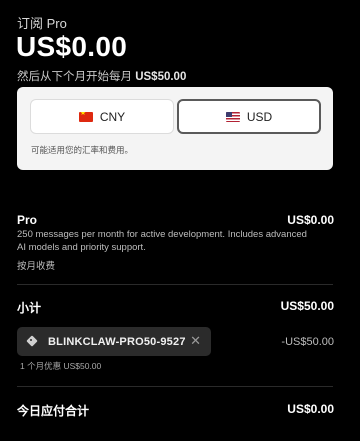 Image resolution: width=360 pixels, height=441 pixels. Describe the element at coordinates (307, 342) in the screenshot. I see `discount-value: -US$50.00` at that location.